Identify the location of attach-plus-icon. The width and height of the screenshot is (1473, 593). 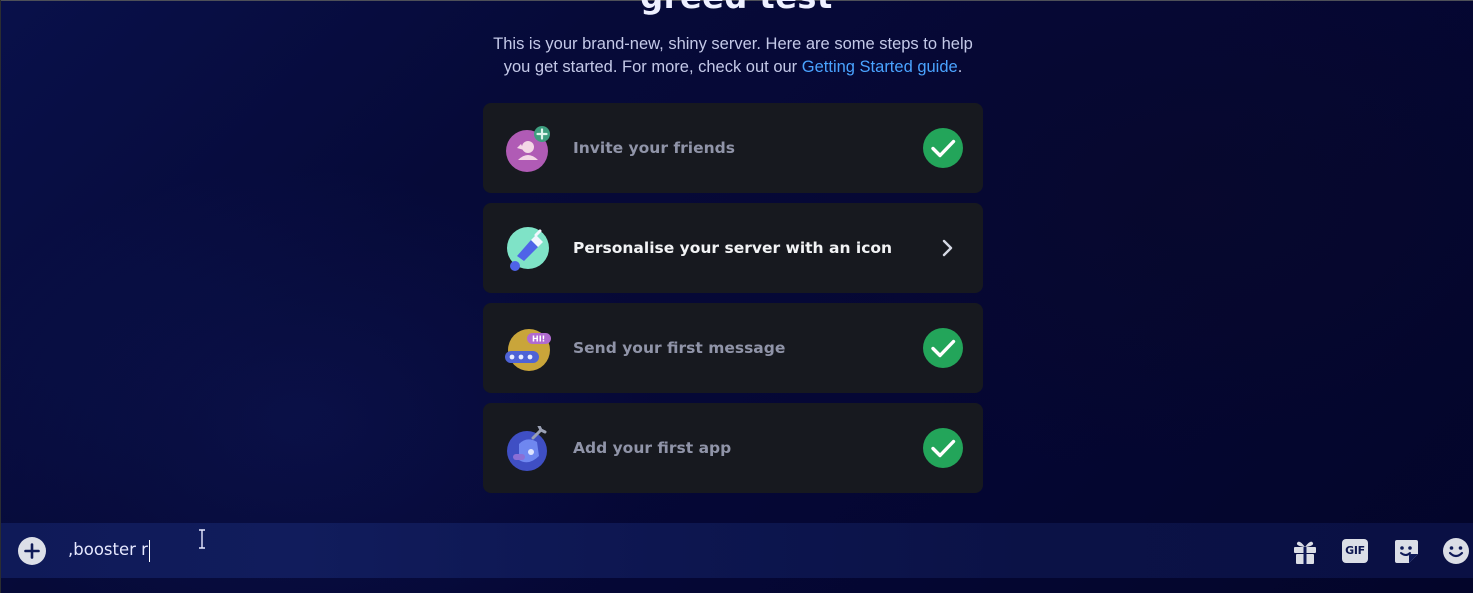
(32, 551).